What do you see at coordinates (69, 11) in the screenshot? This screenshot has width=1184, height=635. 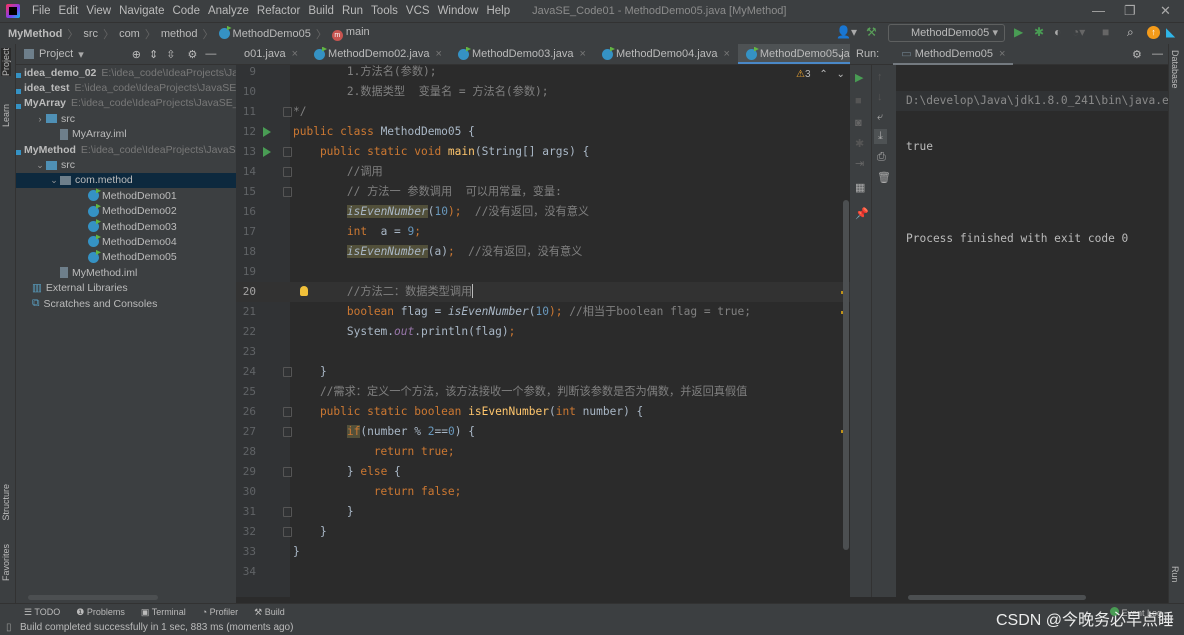 I see `menu-edit: Edit` at bounding box center [69, 11].